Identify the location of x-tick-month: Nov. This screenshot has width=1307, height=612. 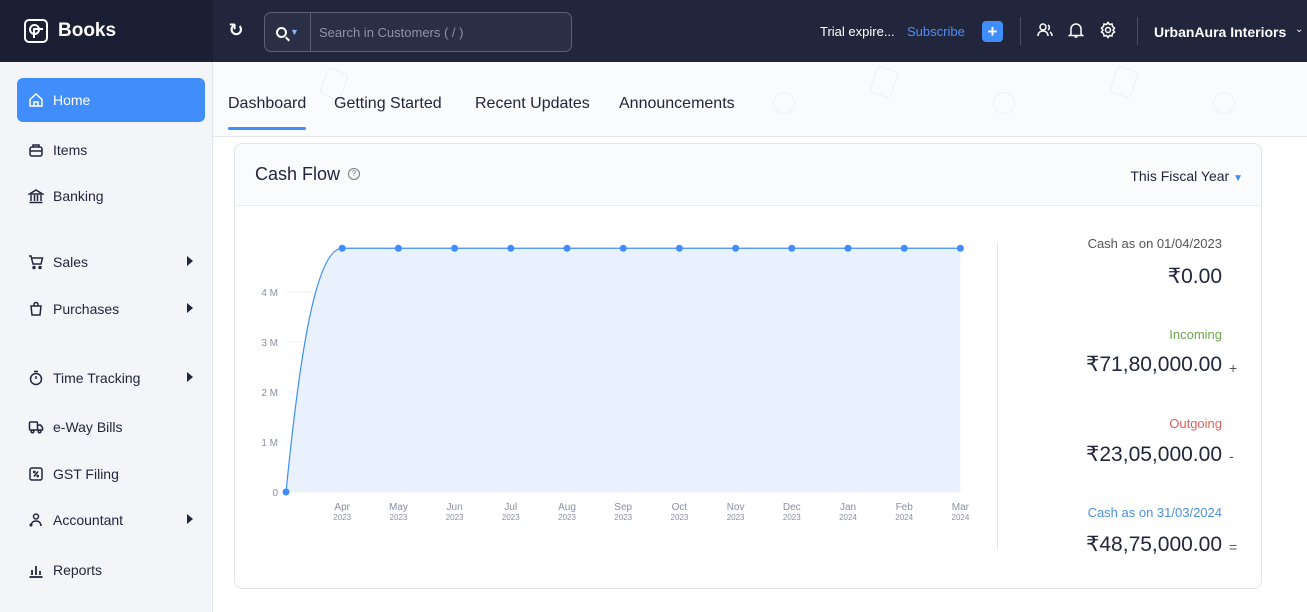
(736, 507).